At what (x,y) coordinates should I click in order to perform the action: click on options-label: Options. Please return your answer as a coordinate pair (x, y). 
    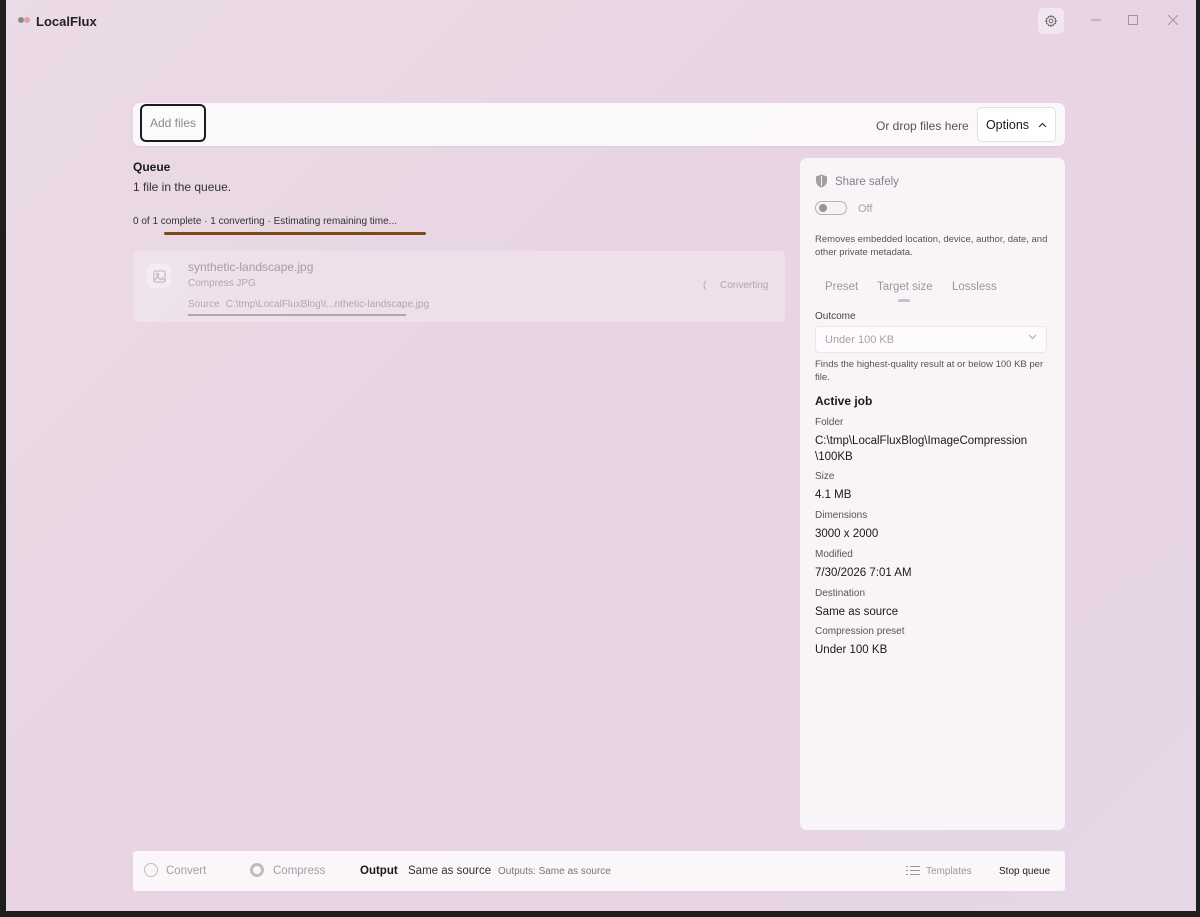
    Looking at the image, I should click on (1007, 124).